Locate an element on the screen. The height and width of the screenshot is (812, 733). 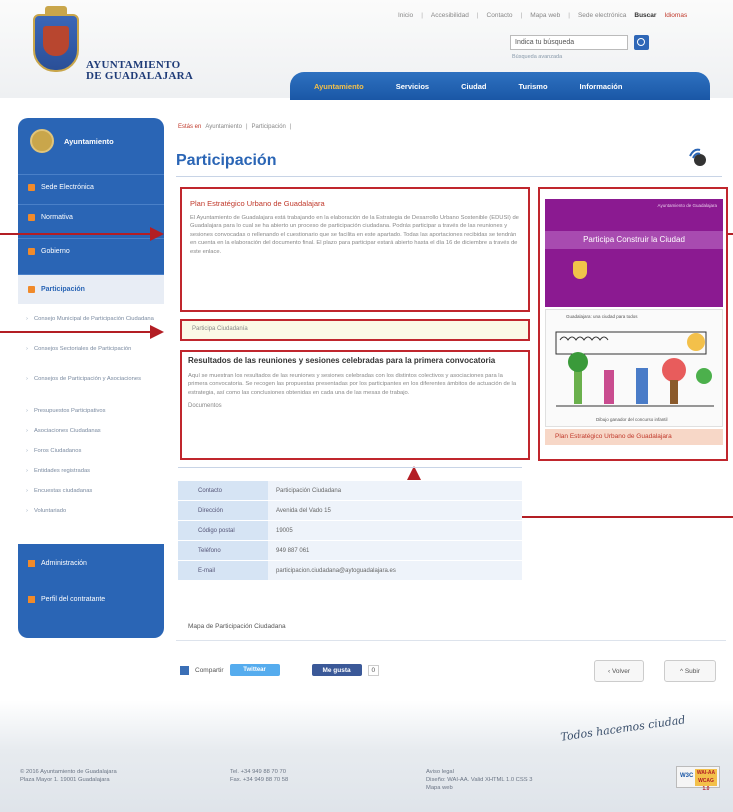
toplink-buscar: Buscar is located at coordinates (645, 15).